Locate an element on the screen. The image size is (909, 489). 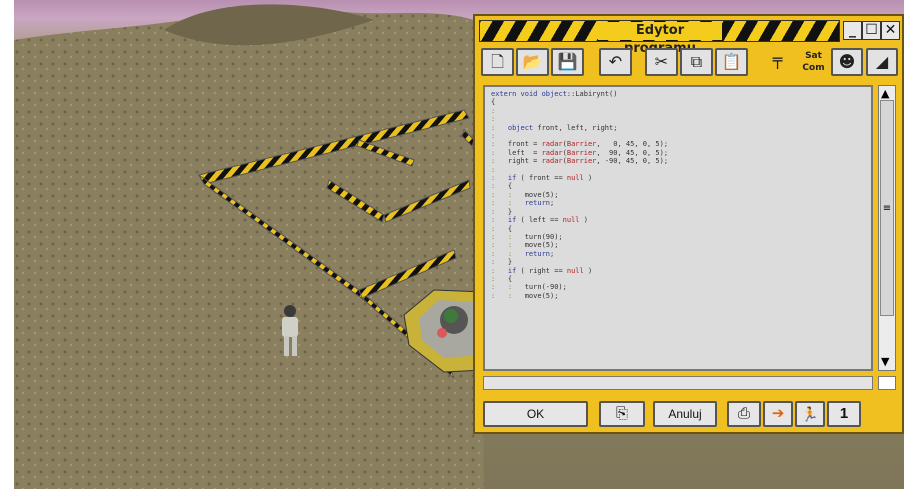
scroll-up-icon: ▲ is located at coordinates (885, 93).